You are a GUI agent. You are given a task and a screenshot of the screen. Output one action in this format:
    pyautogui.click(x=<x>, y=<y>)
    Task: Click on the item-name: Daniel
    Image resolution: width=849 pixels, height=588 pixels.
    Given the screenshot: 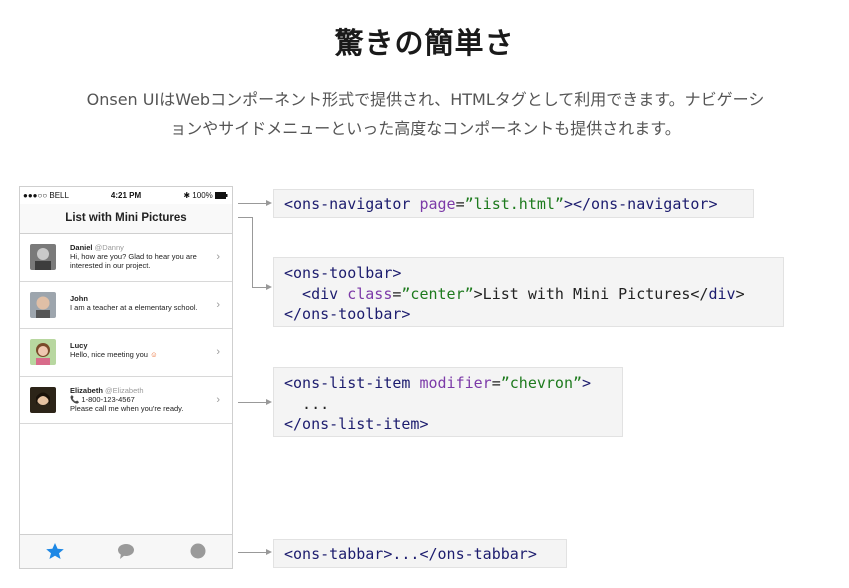 What is the action you would take?
    pyautogui.click(x=81, y=247)
    